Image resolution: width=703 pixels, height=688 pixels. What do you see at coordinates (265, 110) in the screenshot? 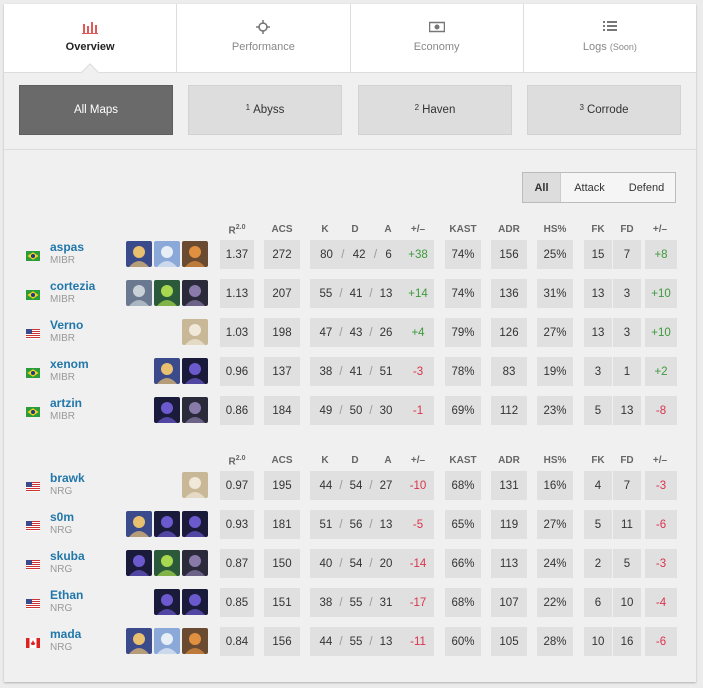
I see `map-button-abyss: 1 Abyss` at bounding box center [265, 110].